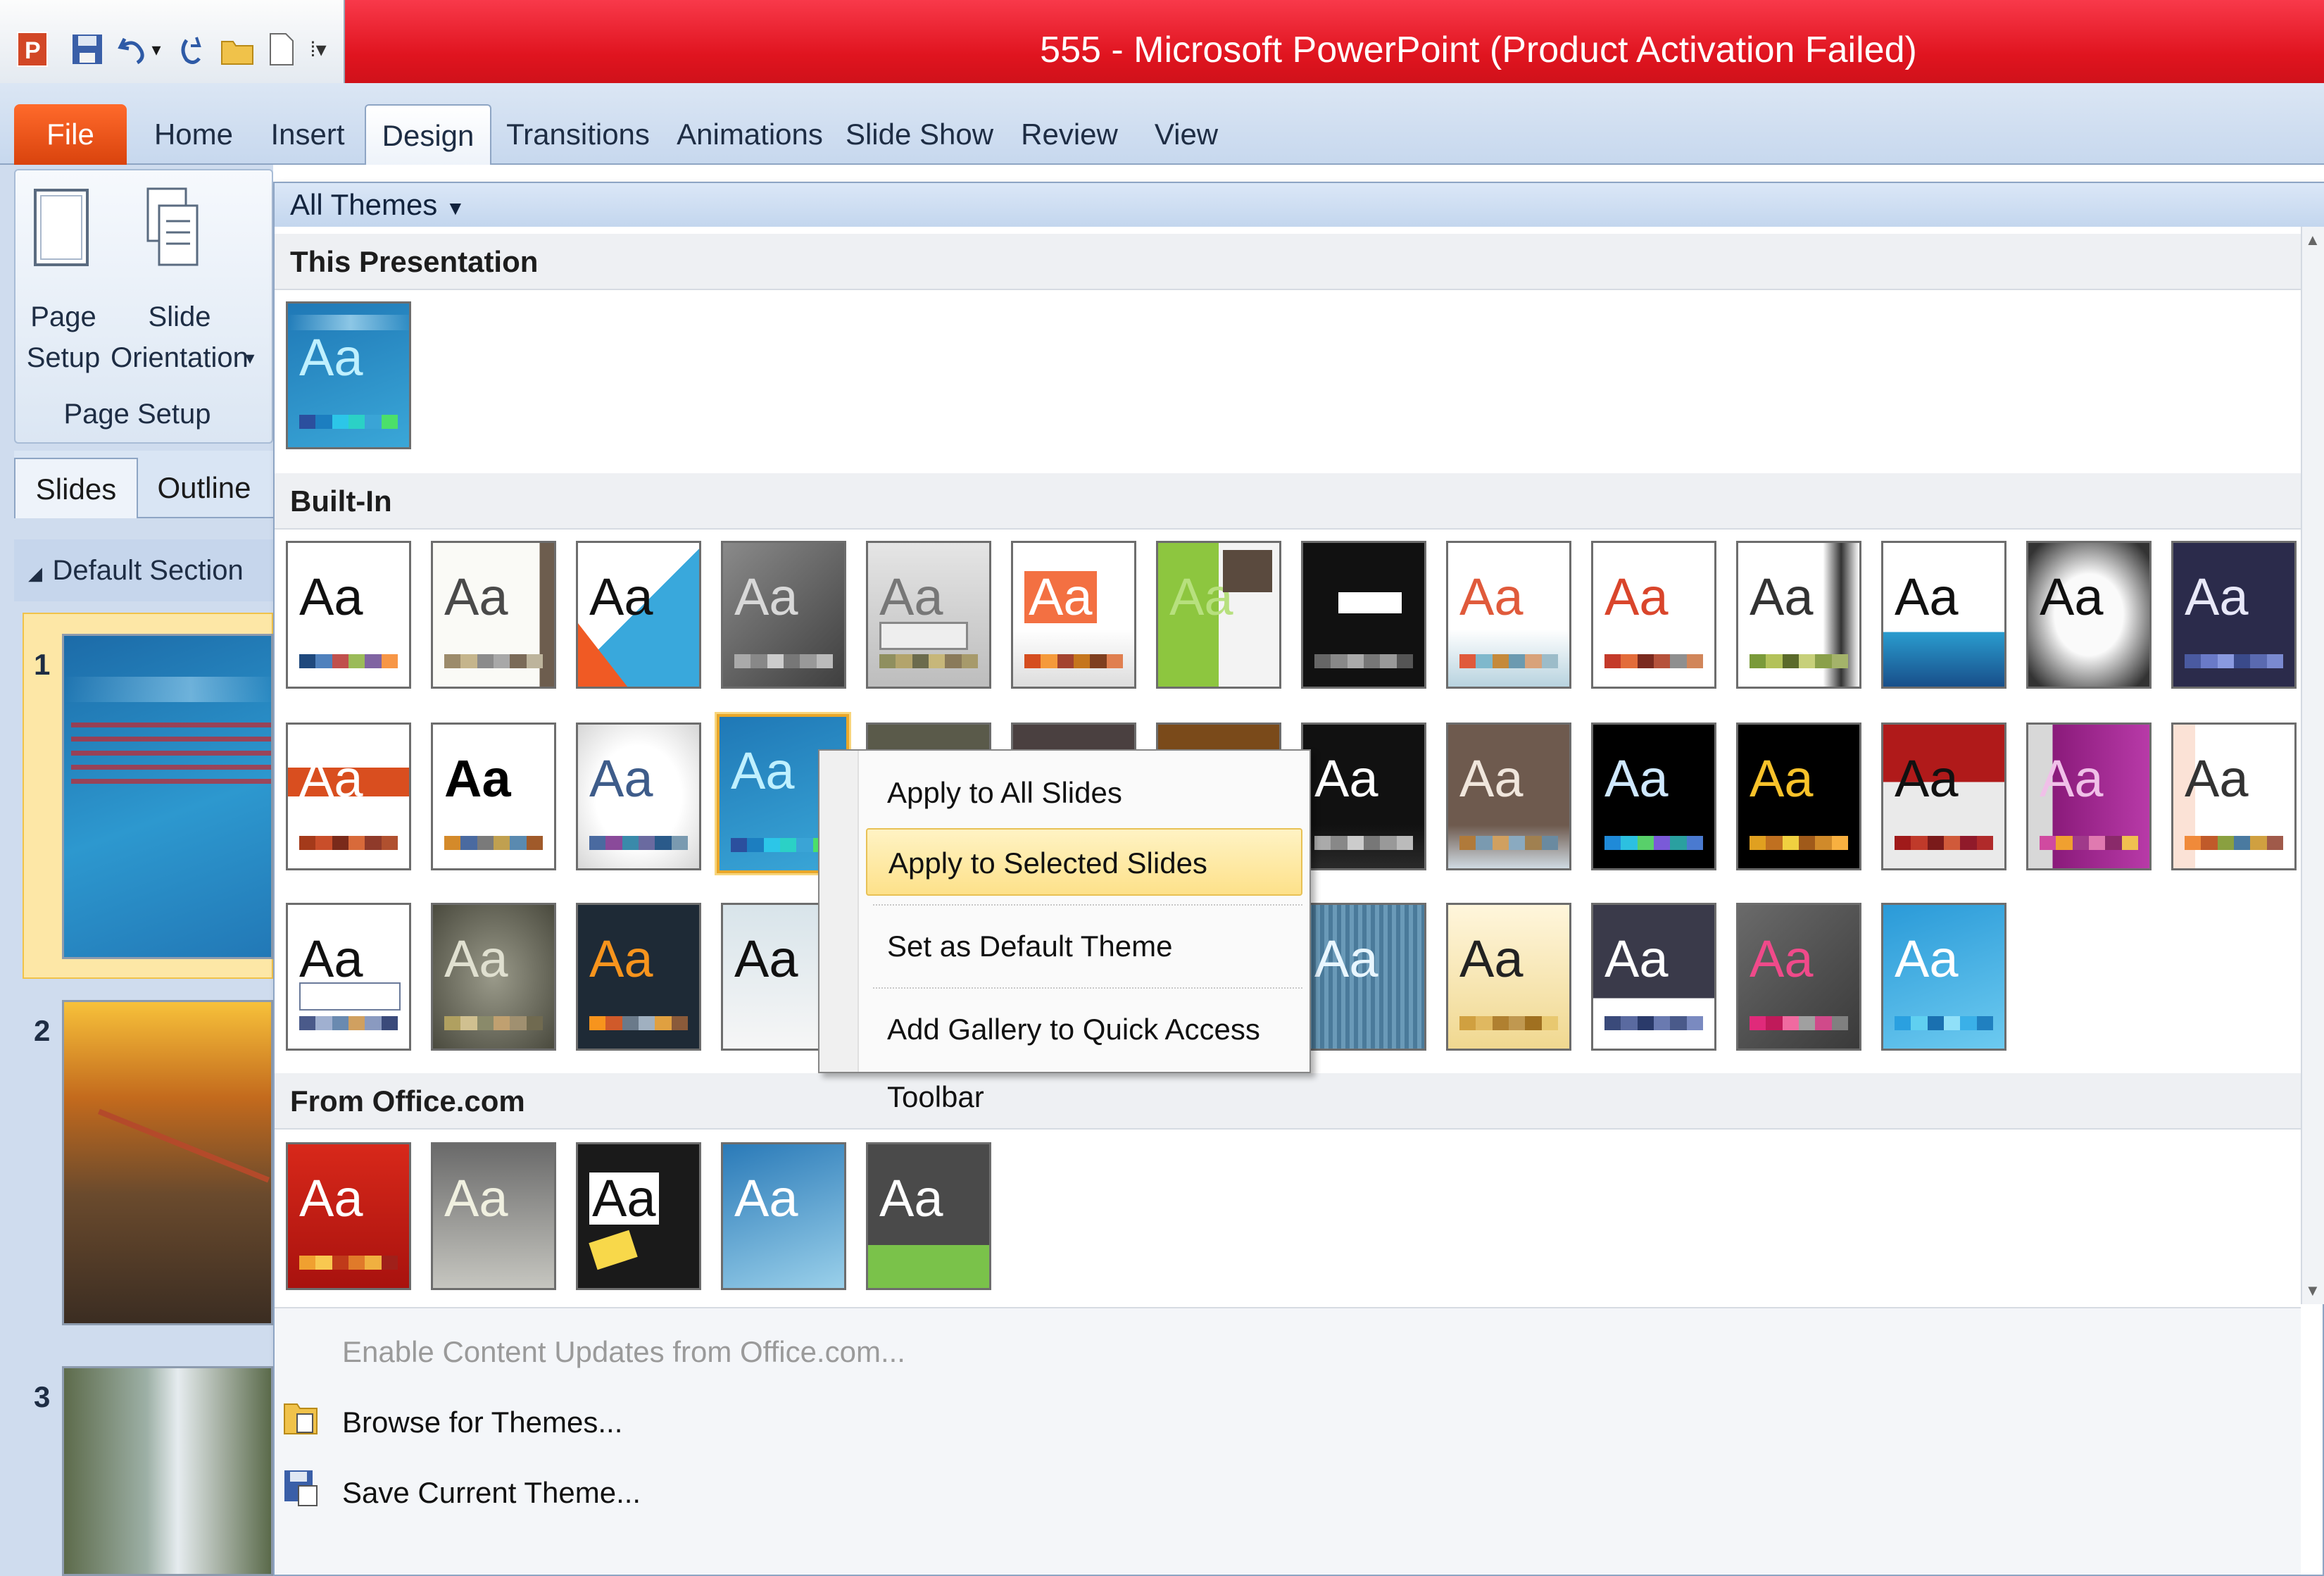  I want to click on browse-themes-icon, so click(301, 1417).